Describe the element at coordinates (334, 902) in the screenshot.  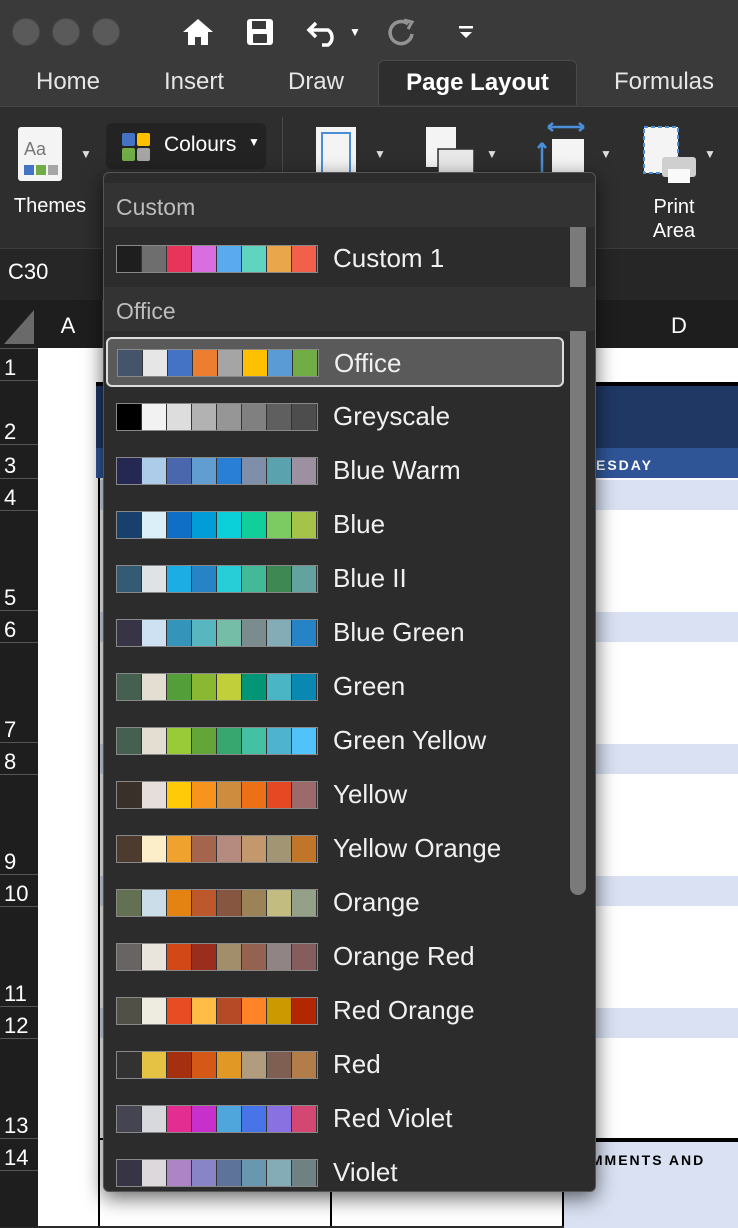
I see `colour-scheme-orange: Orange` at that location.